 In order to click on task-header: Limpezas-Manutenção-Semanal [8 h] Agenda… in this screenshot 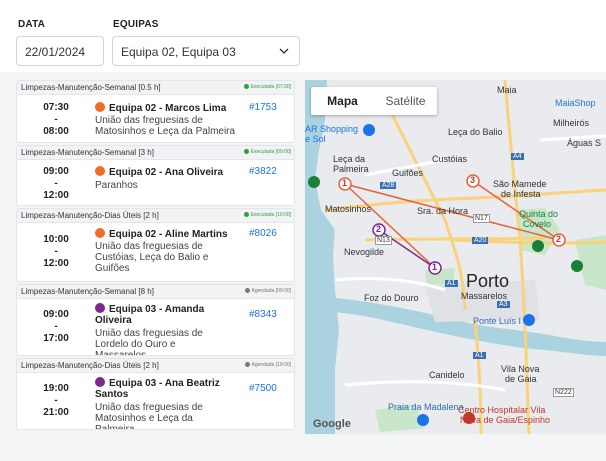, I will do `click(155, 292)`.